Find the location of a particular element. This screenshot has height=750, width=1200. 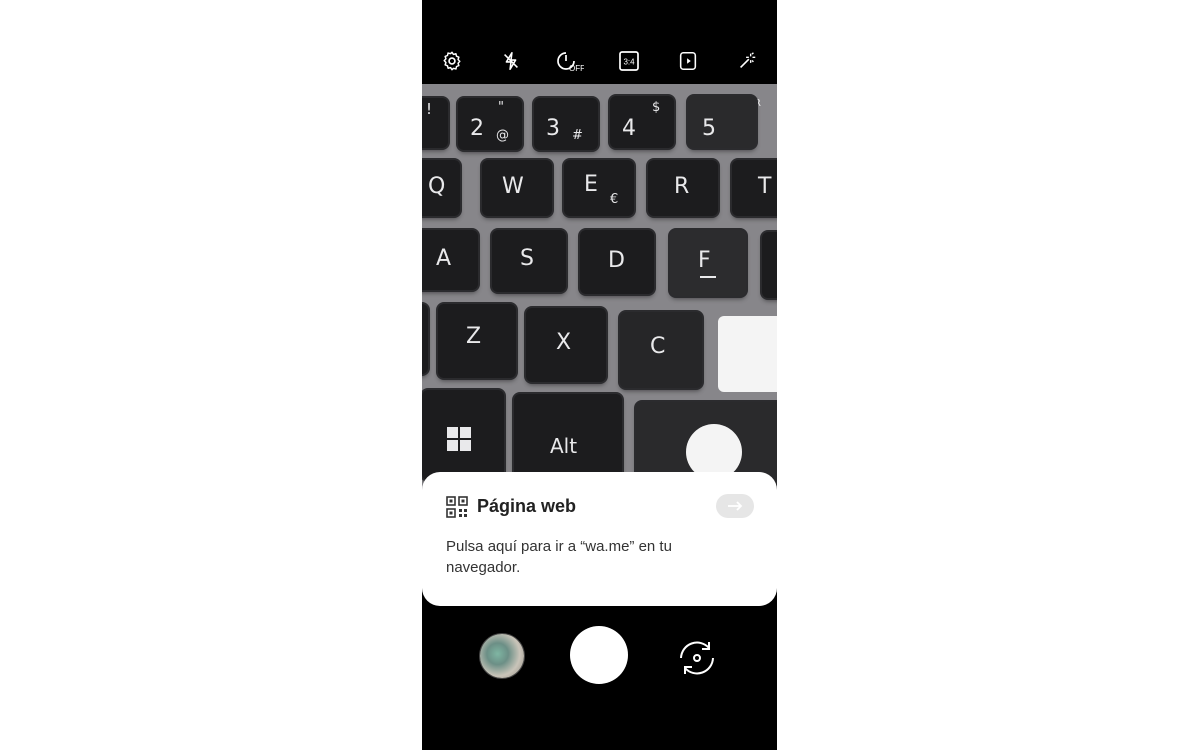

keyboard-key: C is located at coordinates (661, 350).